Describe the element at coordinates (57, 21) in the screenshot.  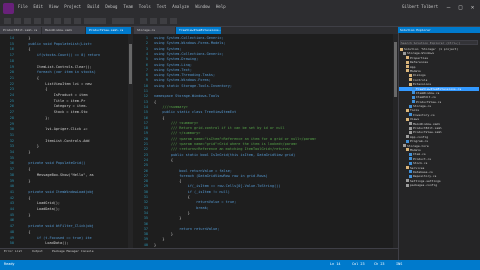
I see `save-all-icon` at that location.